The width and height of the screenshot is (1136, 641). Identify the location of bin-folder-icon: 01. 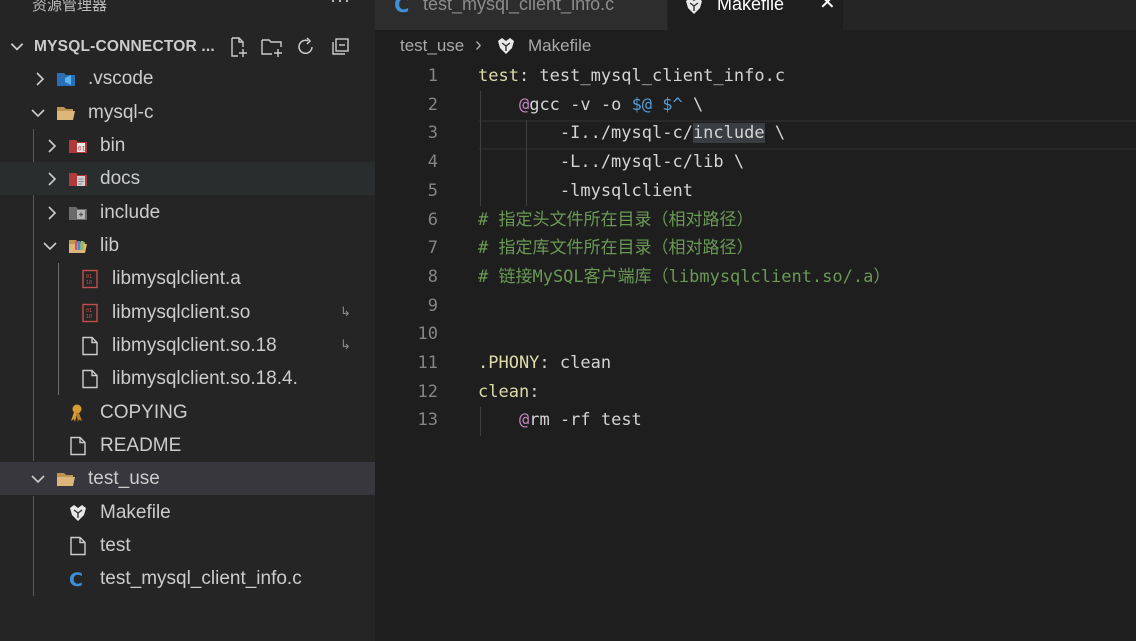
(78, 146).